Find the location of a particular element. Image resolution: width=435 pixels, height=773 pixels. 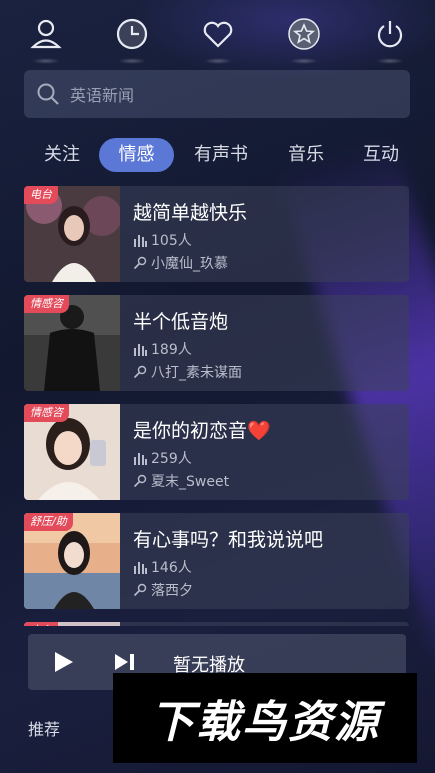

nav-recommend: 推荐 is located at coordinates (44, 728).